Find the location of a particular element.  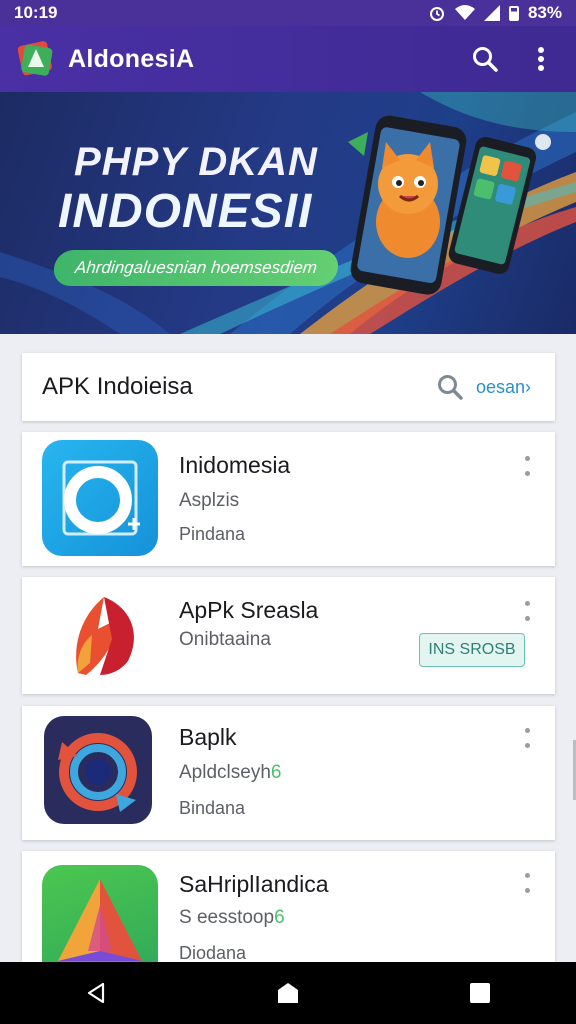

recents-button is located at coordinates (480, 993).